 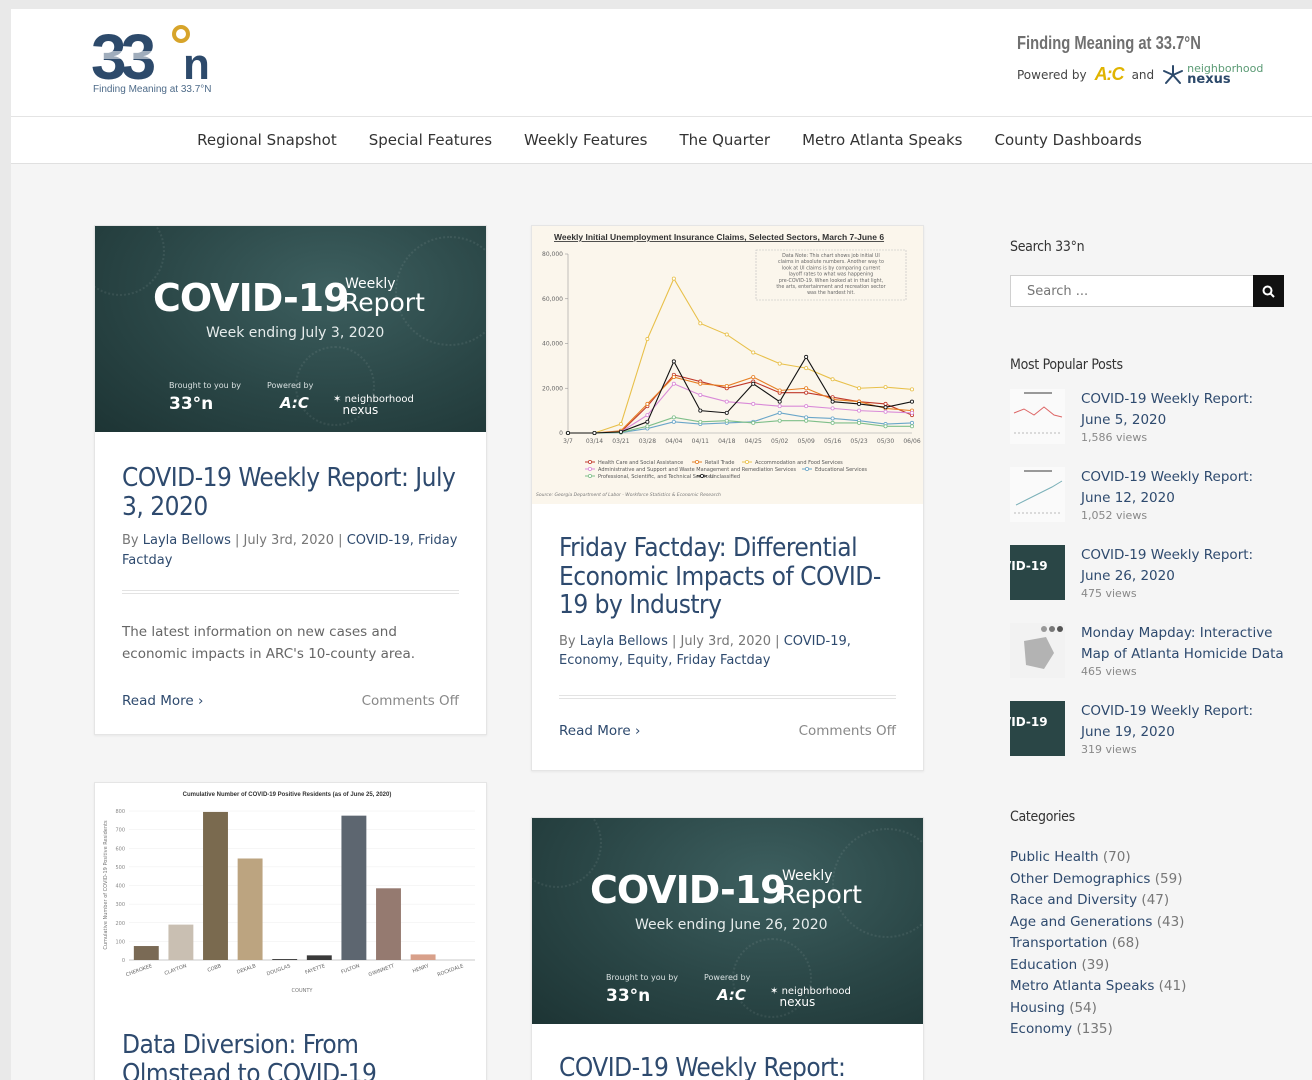 What do you see at coordinates (1109, 671) in the screenshot?
I see `popular-views: 465 views` at bounding box center [1109, 671].